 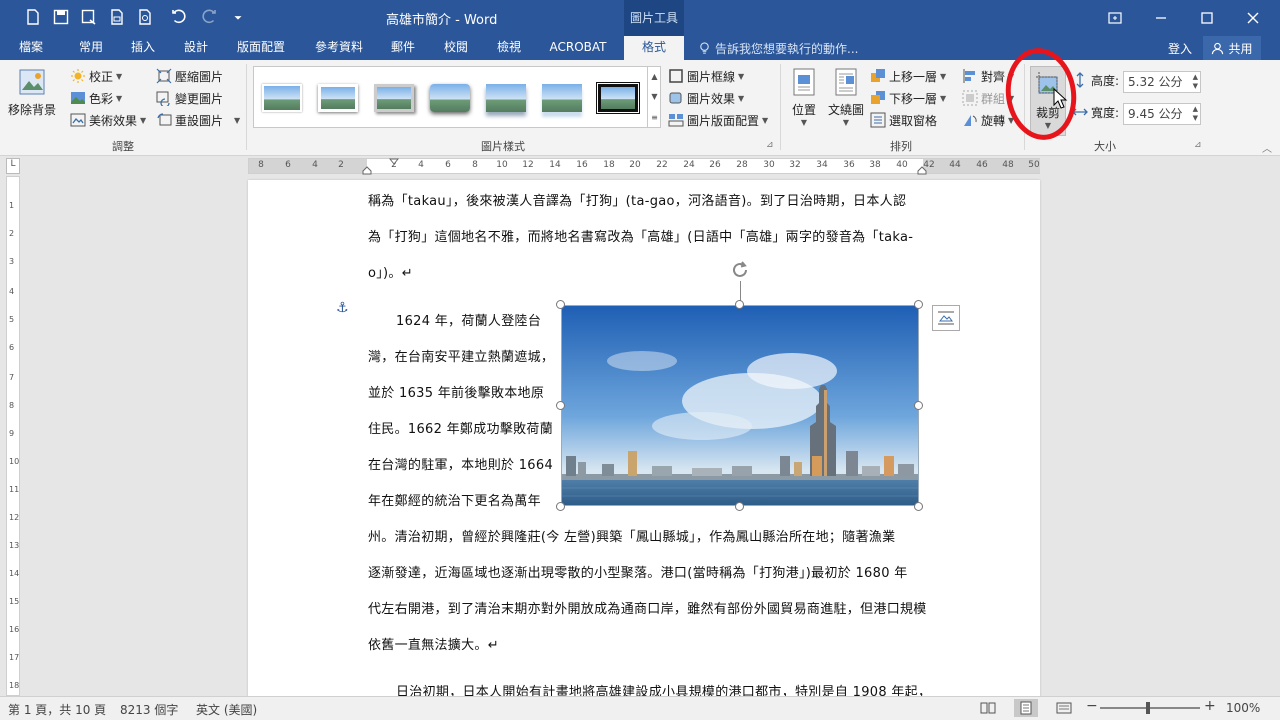 I want to click on save-icon, so click(x=61, y=17).